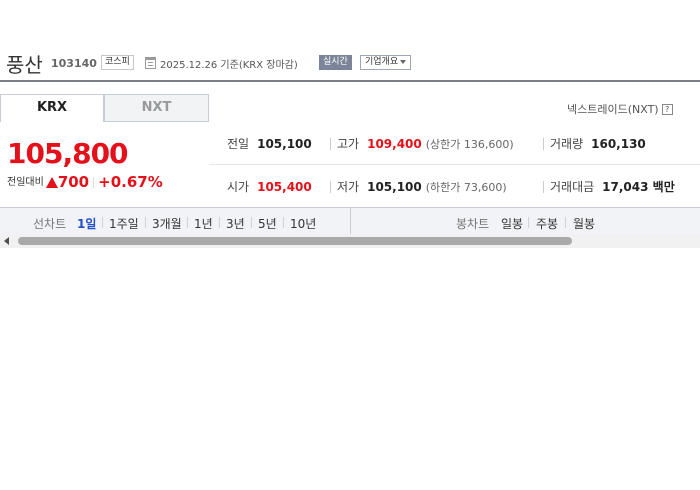 Image resolution: width=700 pixels, height=490 pixels. I want to click on nextrade-link-label: 넥스트레이드(NXT), so click(613, 109).